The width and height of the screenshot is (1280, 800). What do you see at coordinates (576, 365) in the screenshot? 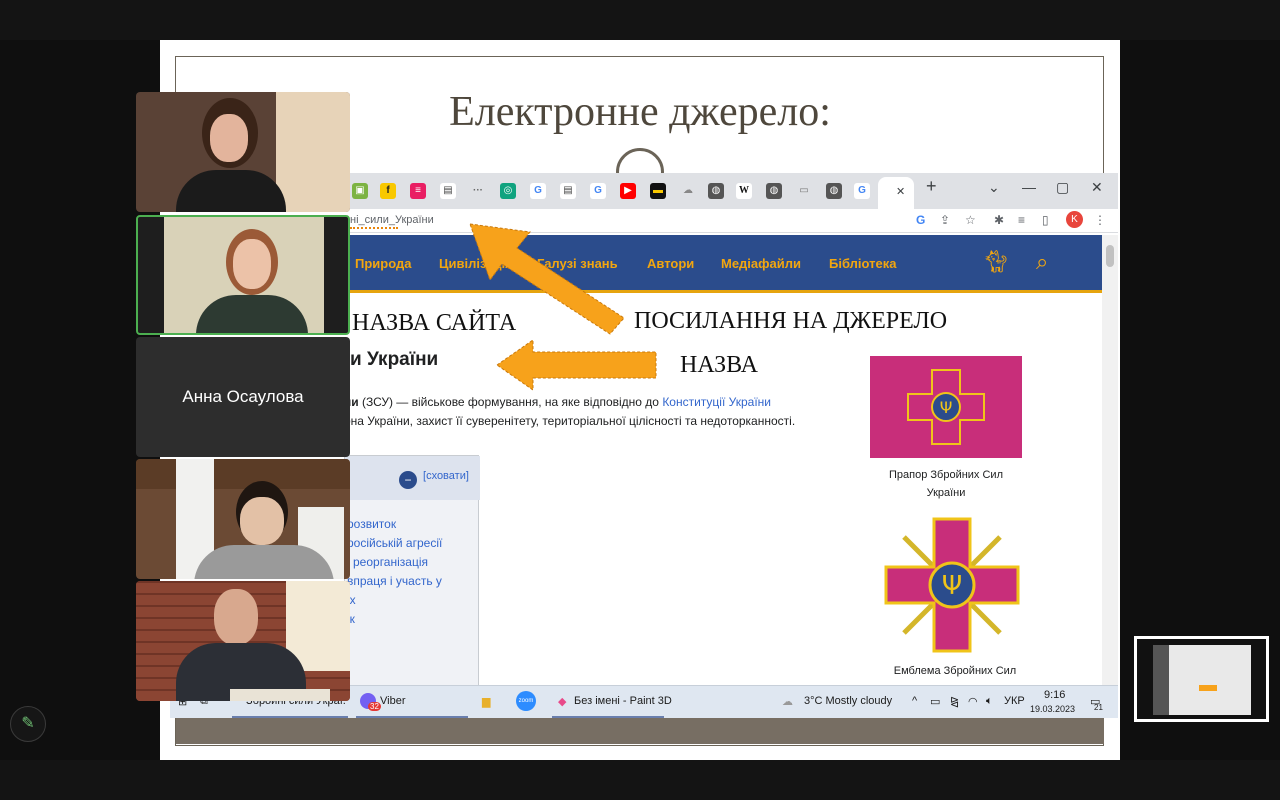
I see `arrow-to-title` at bounding box center [576, 365].